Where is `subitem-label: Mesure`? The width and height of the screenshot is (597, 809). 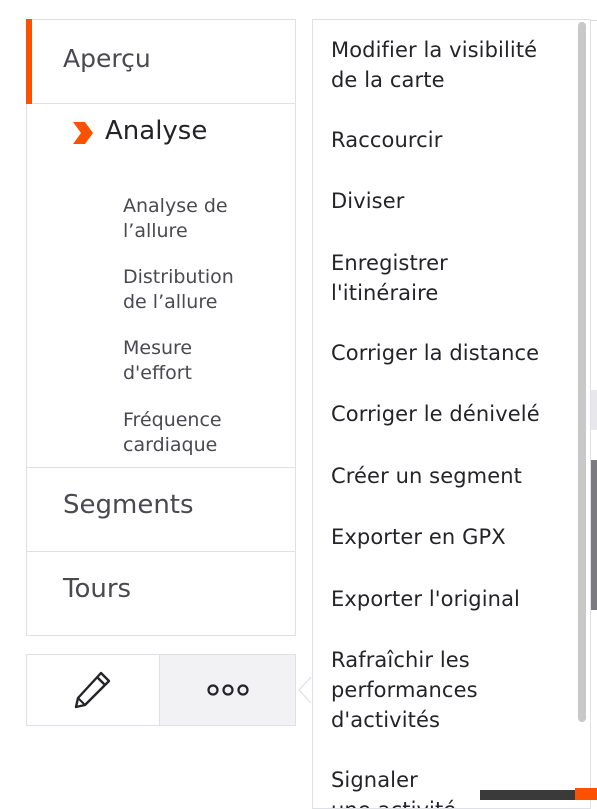
subitem-label: Mesure is located at coordinates (158, 348).